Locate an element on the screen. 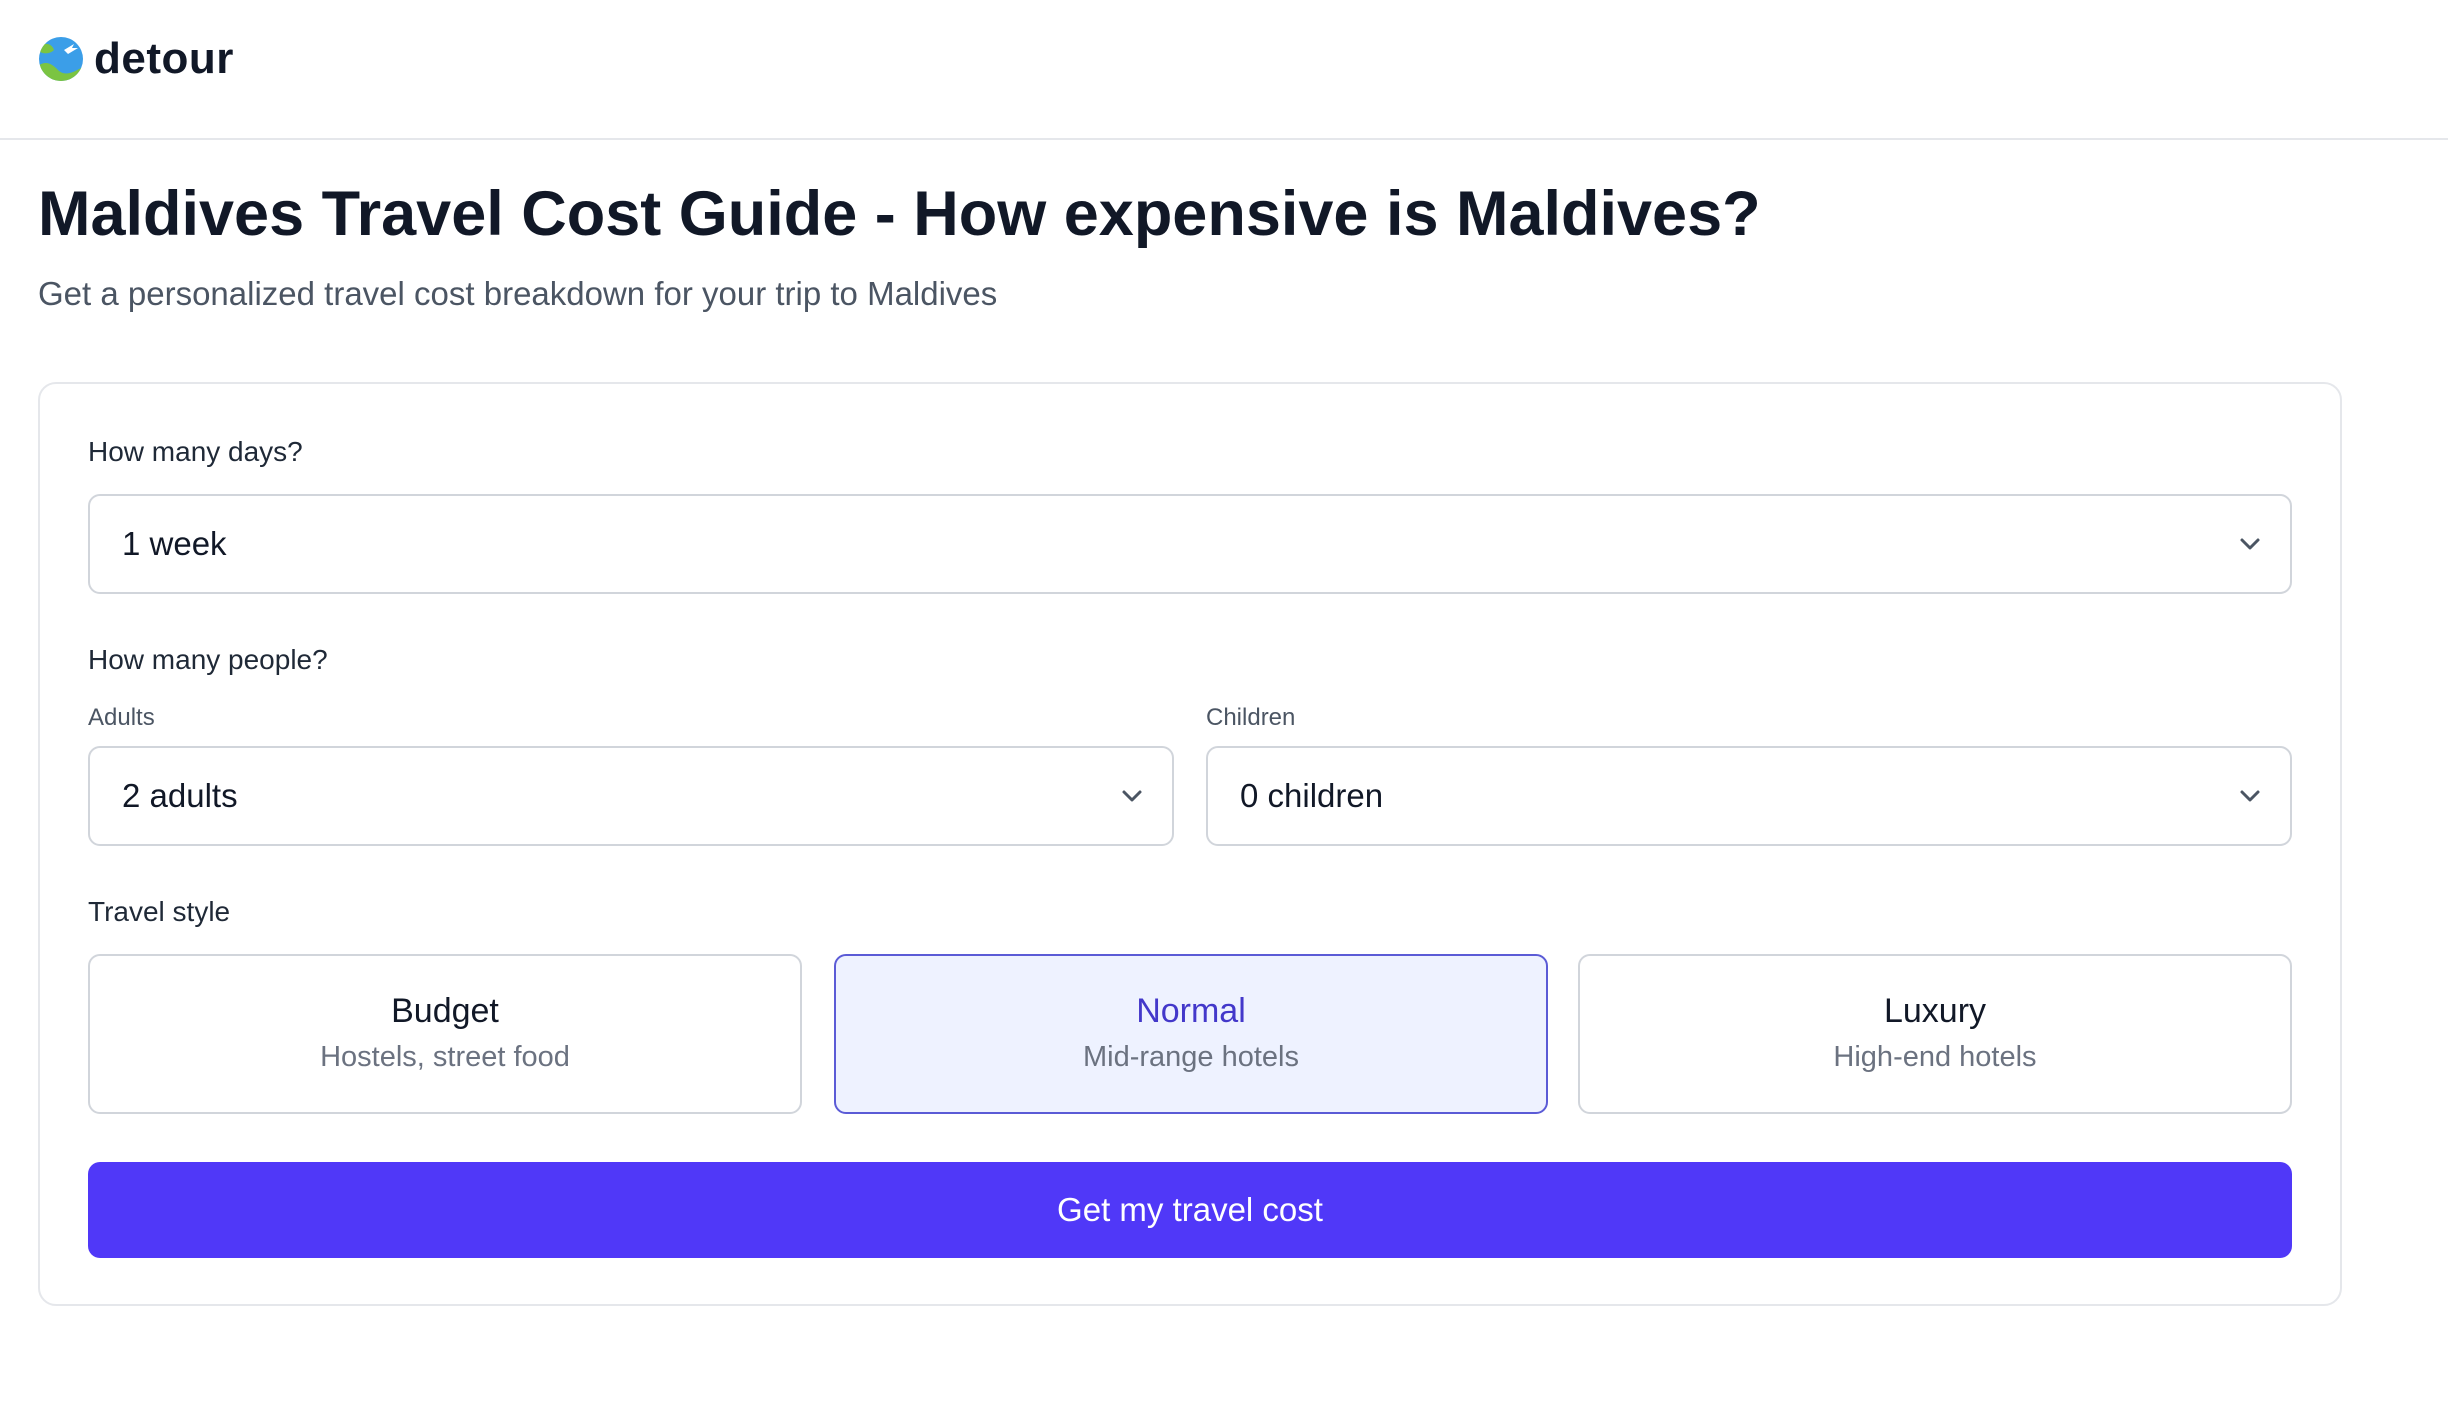 The image size is (2448, 1414). adults-select: 2 adults is located at coordinates (631, 796).